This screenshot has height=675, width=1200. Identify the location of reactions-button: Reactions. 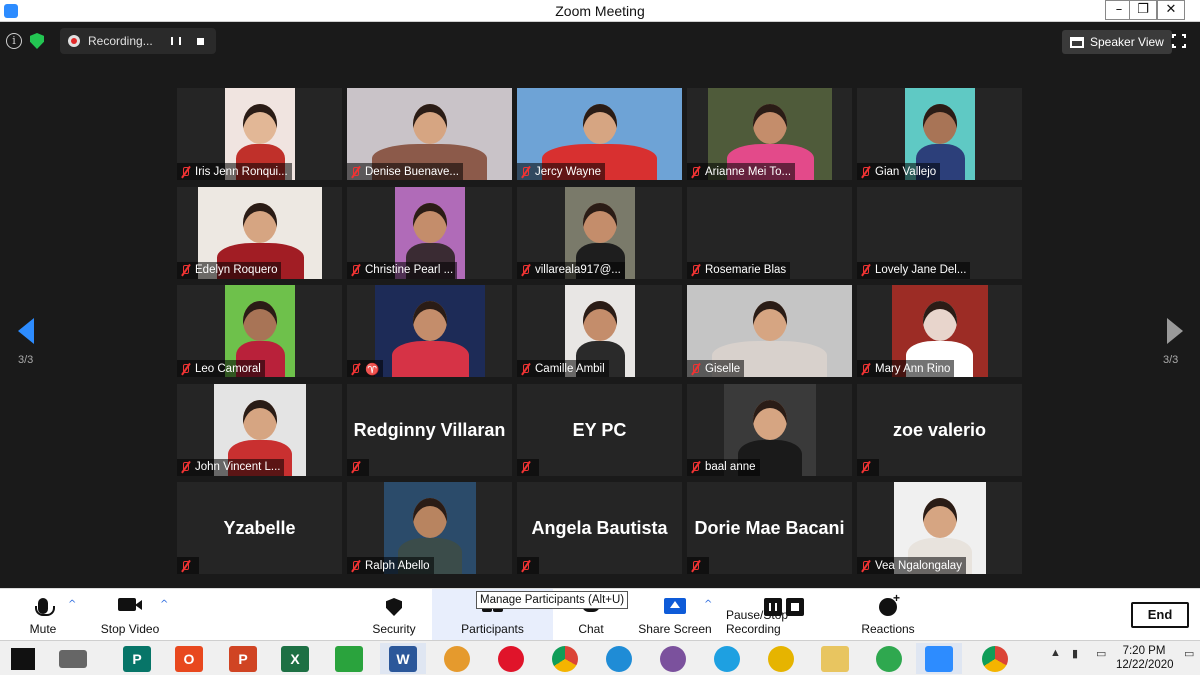
(888, 615).